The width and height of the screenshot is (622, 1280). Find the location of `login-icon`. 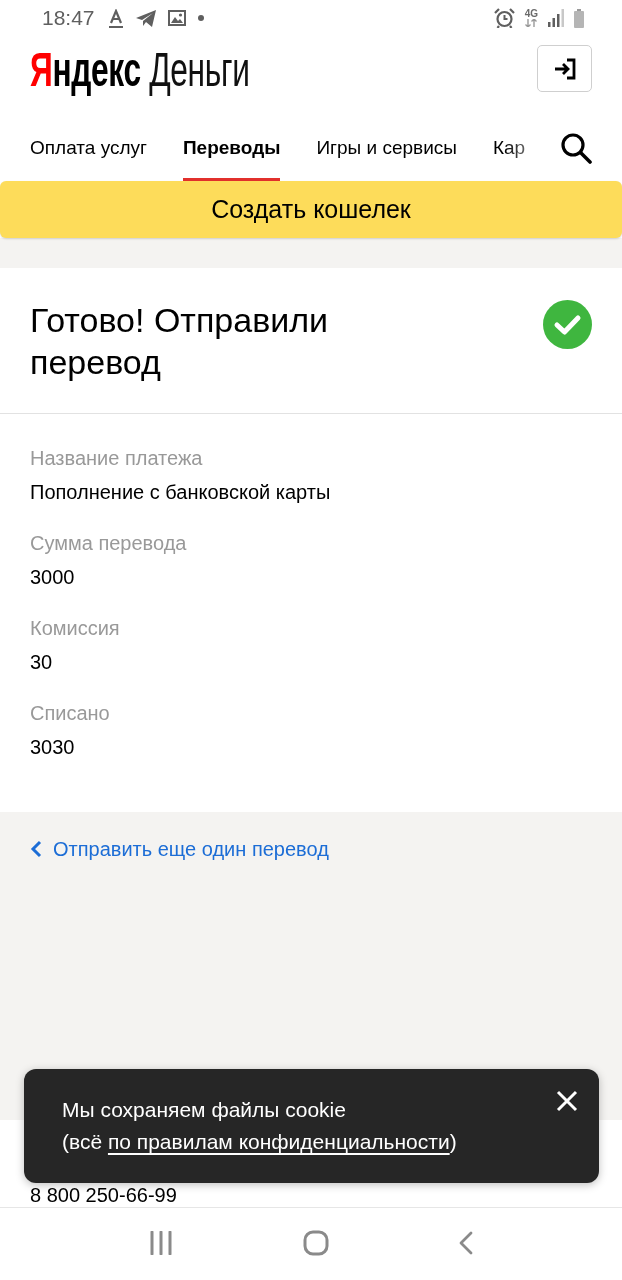

login-icon is located at coordinates (564, 68).